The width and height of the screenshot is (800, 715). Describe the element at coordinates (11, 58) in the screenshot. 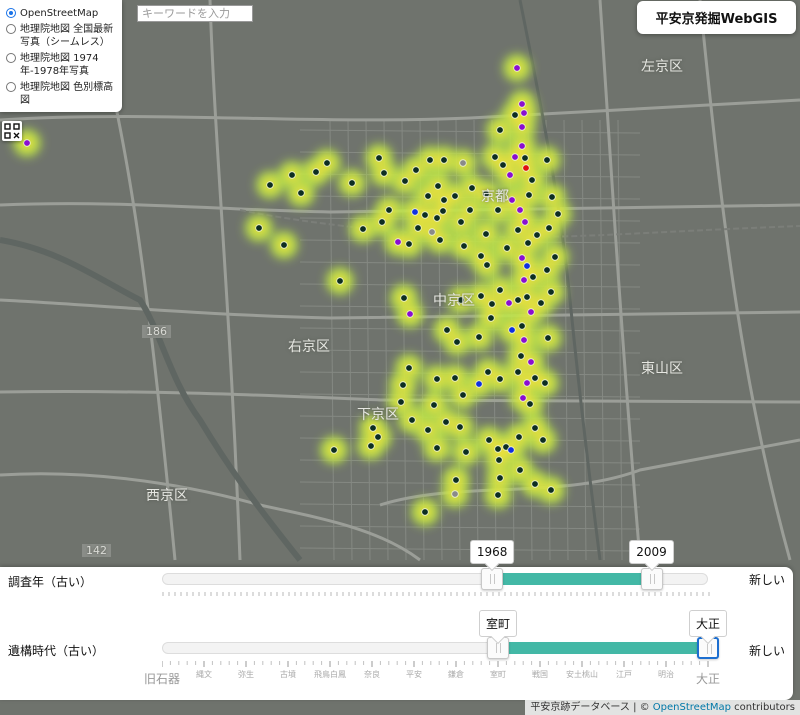

I see `radio-photo-1974` at that location.